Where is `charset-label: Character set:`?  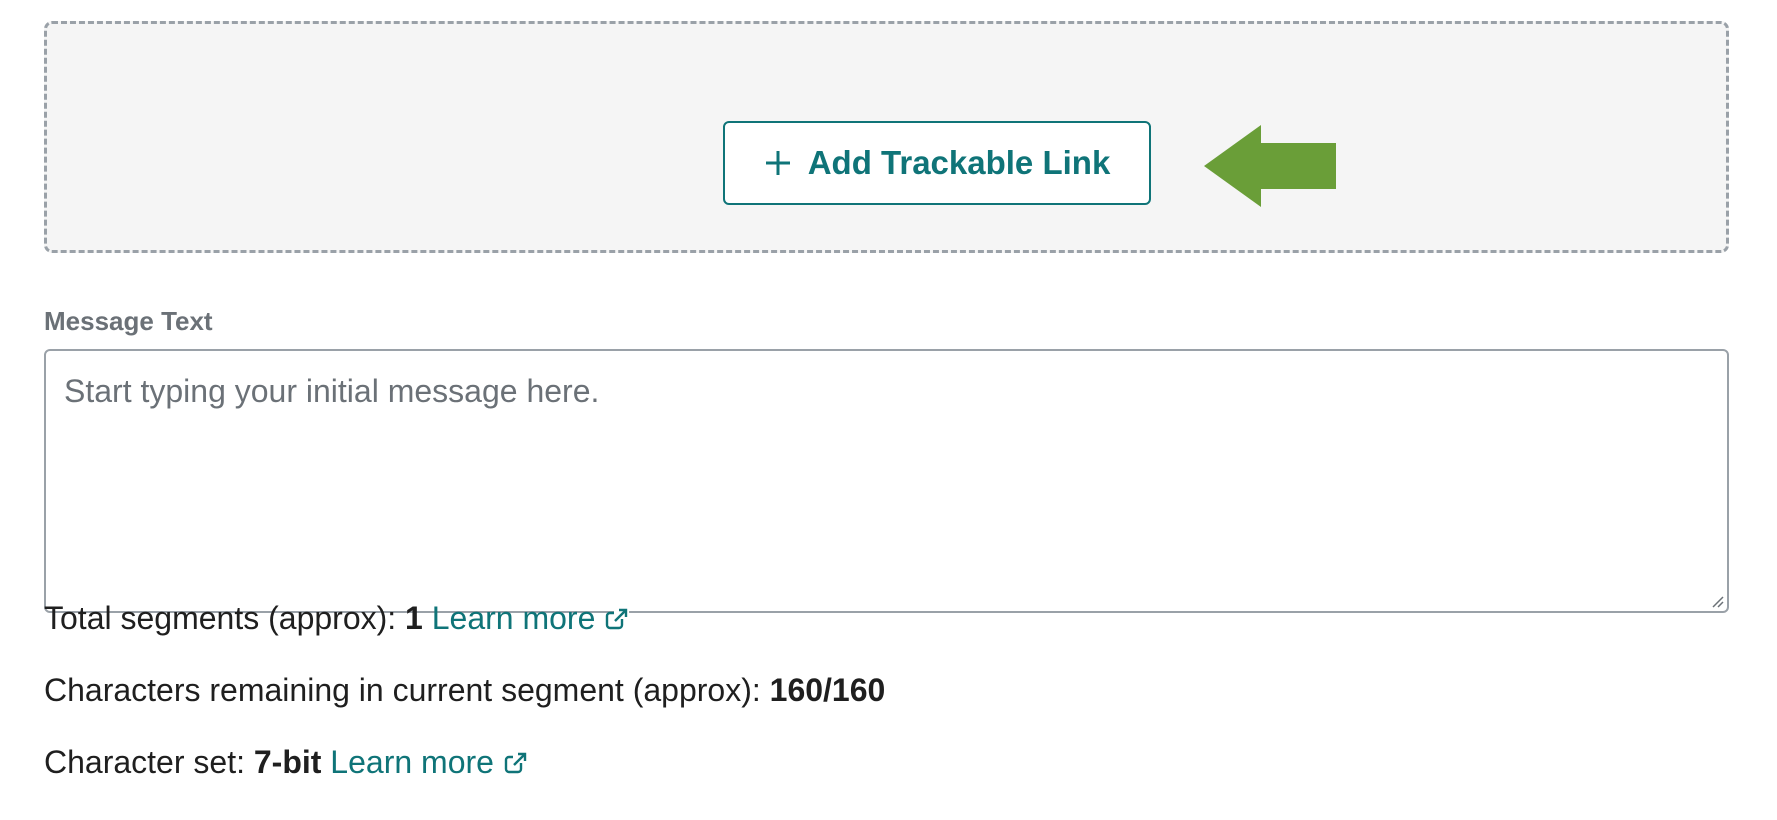
charset-label: Character set: is located at coordinates (144, 762).